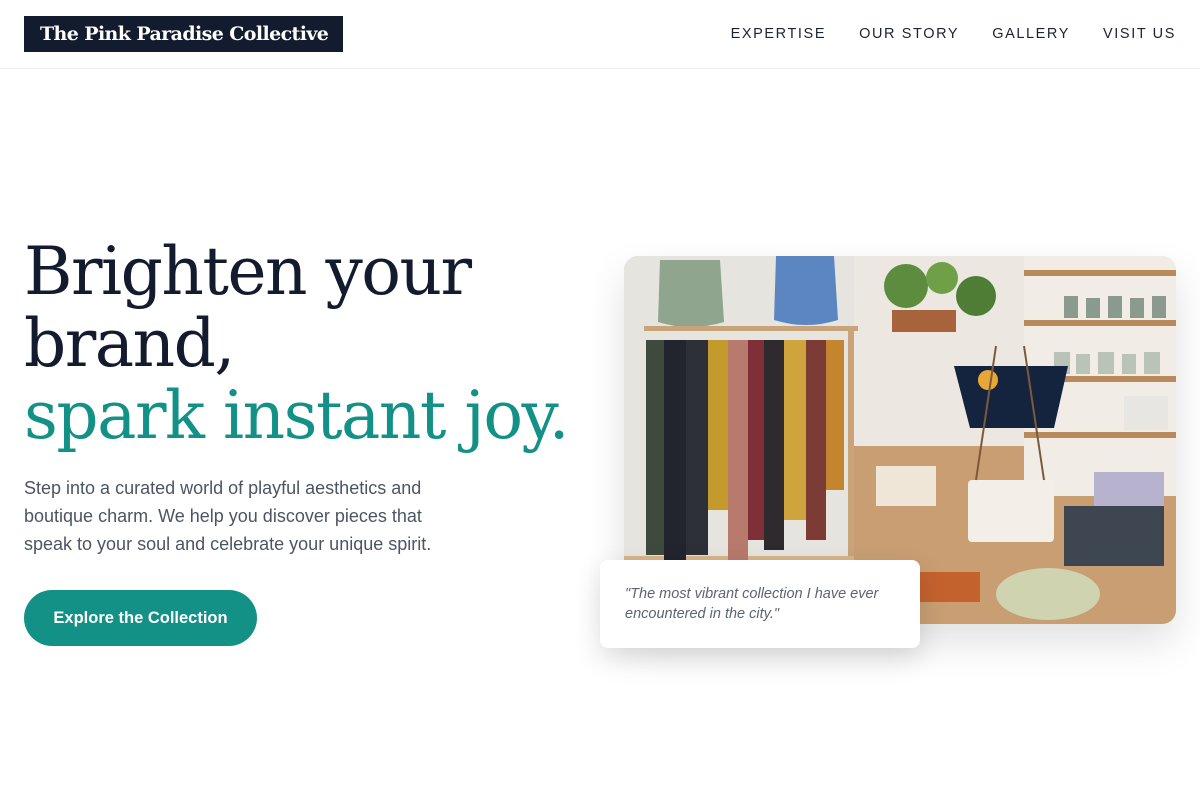 This screenshot has width=1200, height=800. I want to click on nav-item-our-story: OUR STORY, so click(909, 34).